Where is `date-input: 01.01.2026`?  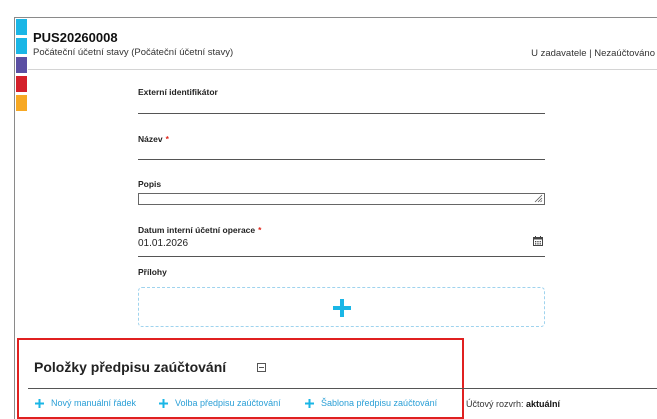
date-input: 01.01.2026 is located at coordinates (341, 243).